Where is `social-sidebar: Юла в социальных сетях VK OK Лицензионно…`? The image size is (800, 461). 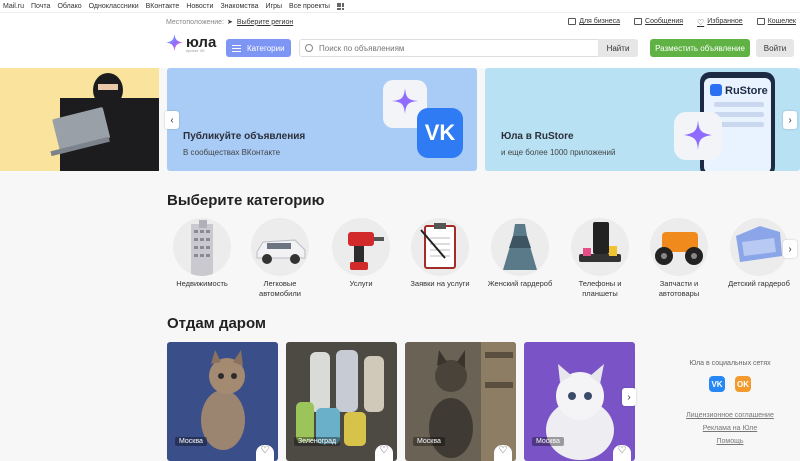 social-sidebar: Юла в социальных сетях VK OK Лицензионно… is located at coordinates (730, 402).